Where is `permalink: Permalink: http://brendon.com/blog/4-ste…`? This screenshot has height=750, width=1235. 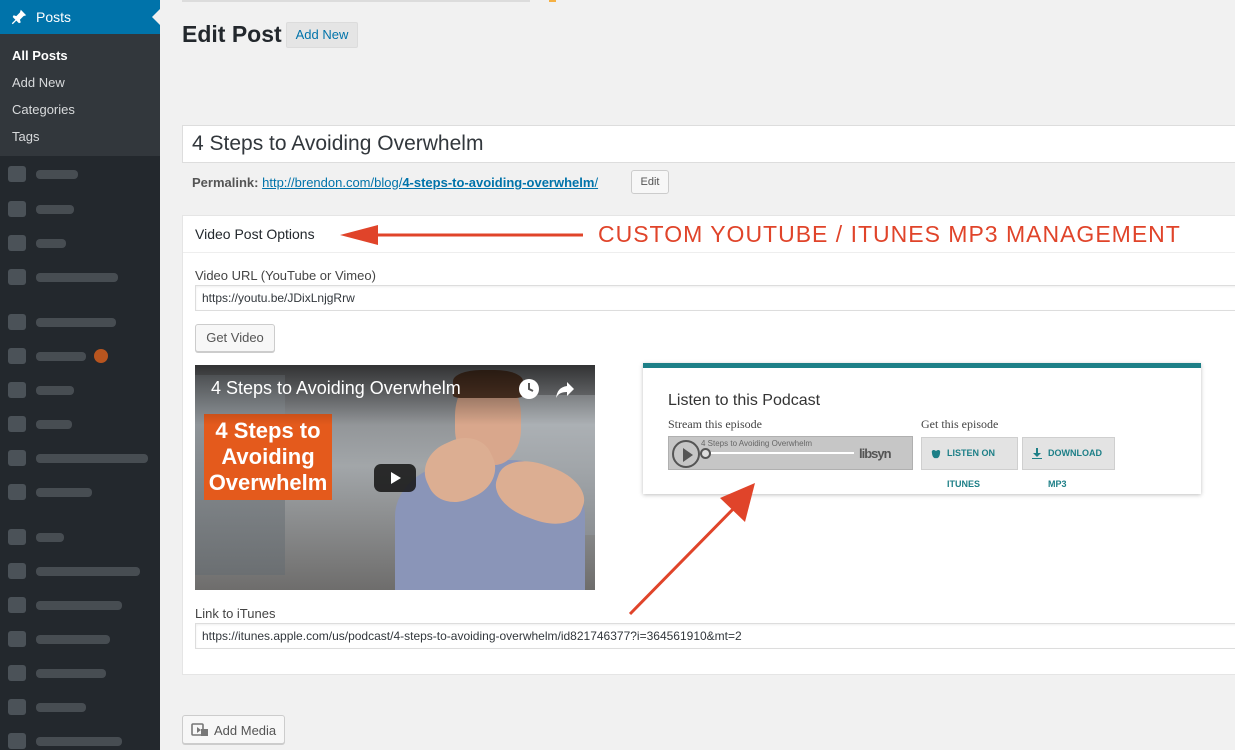
permalink: Permalink: http://brendon.com/blog/4-ste… is located at coordinates (395, 182).